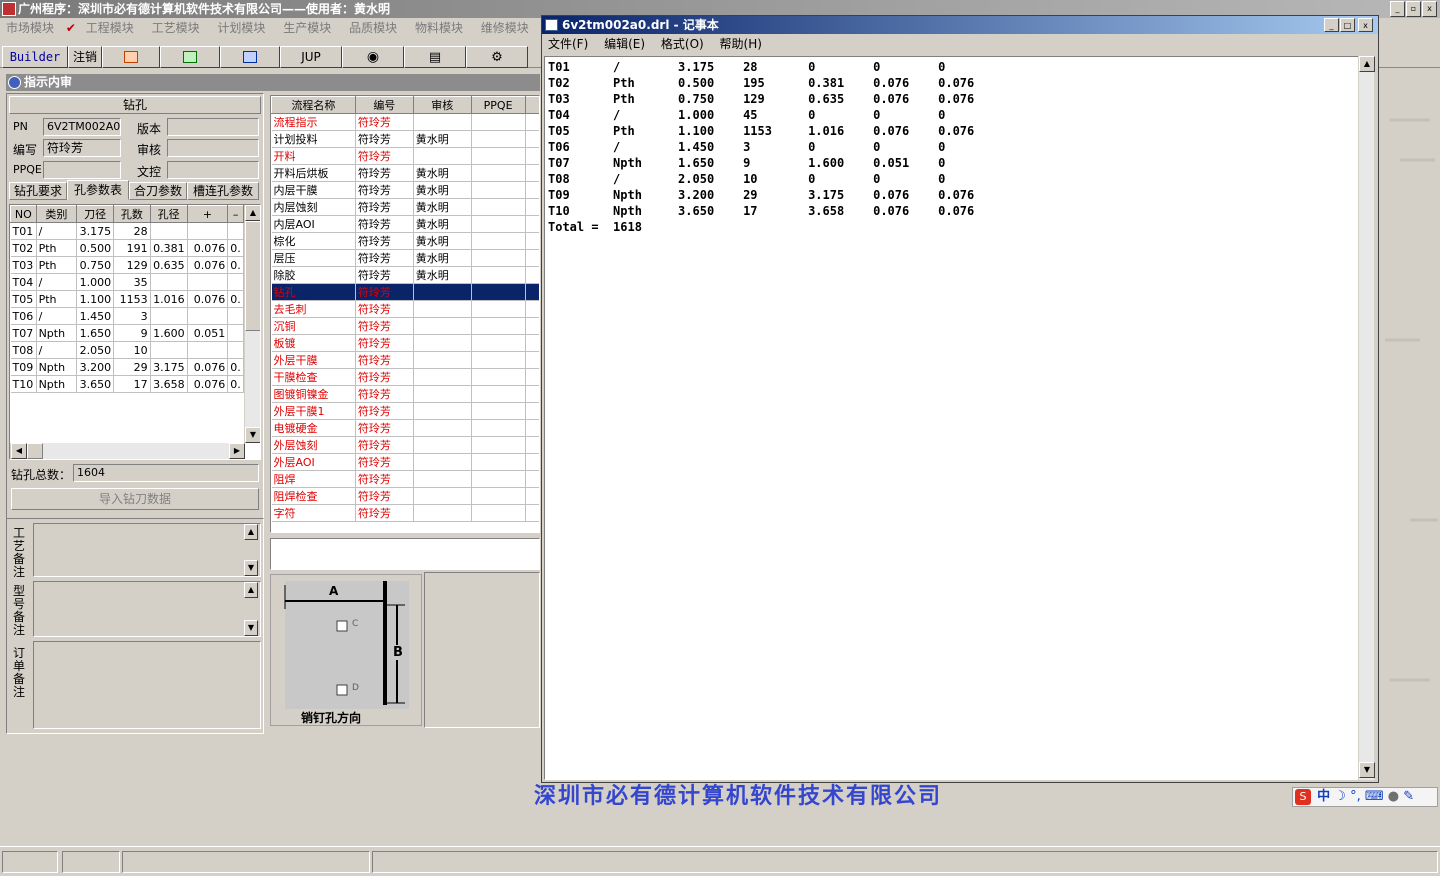 This screenshot has height=876, width=1440. I want to click on scroll-thumb, so click(252, 276).